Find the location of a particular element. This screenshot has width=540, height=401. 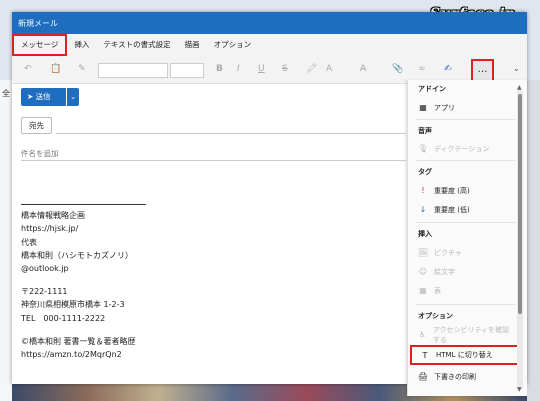

background-app-edge: 全 is located at coordinates (6, 240).